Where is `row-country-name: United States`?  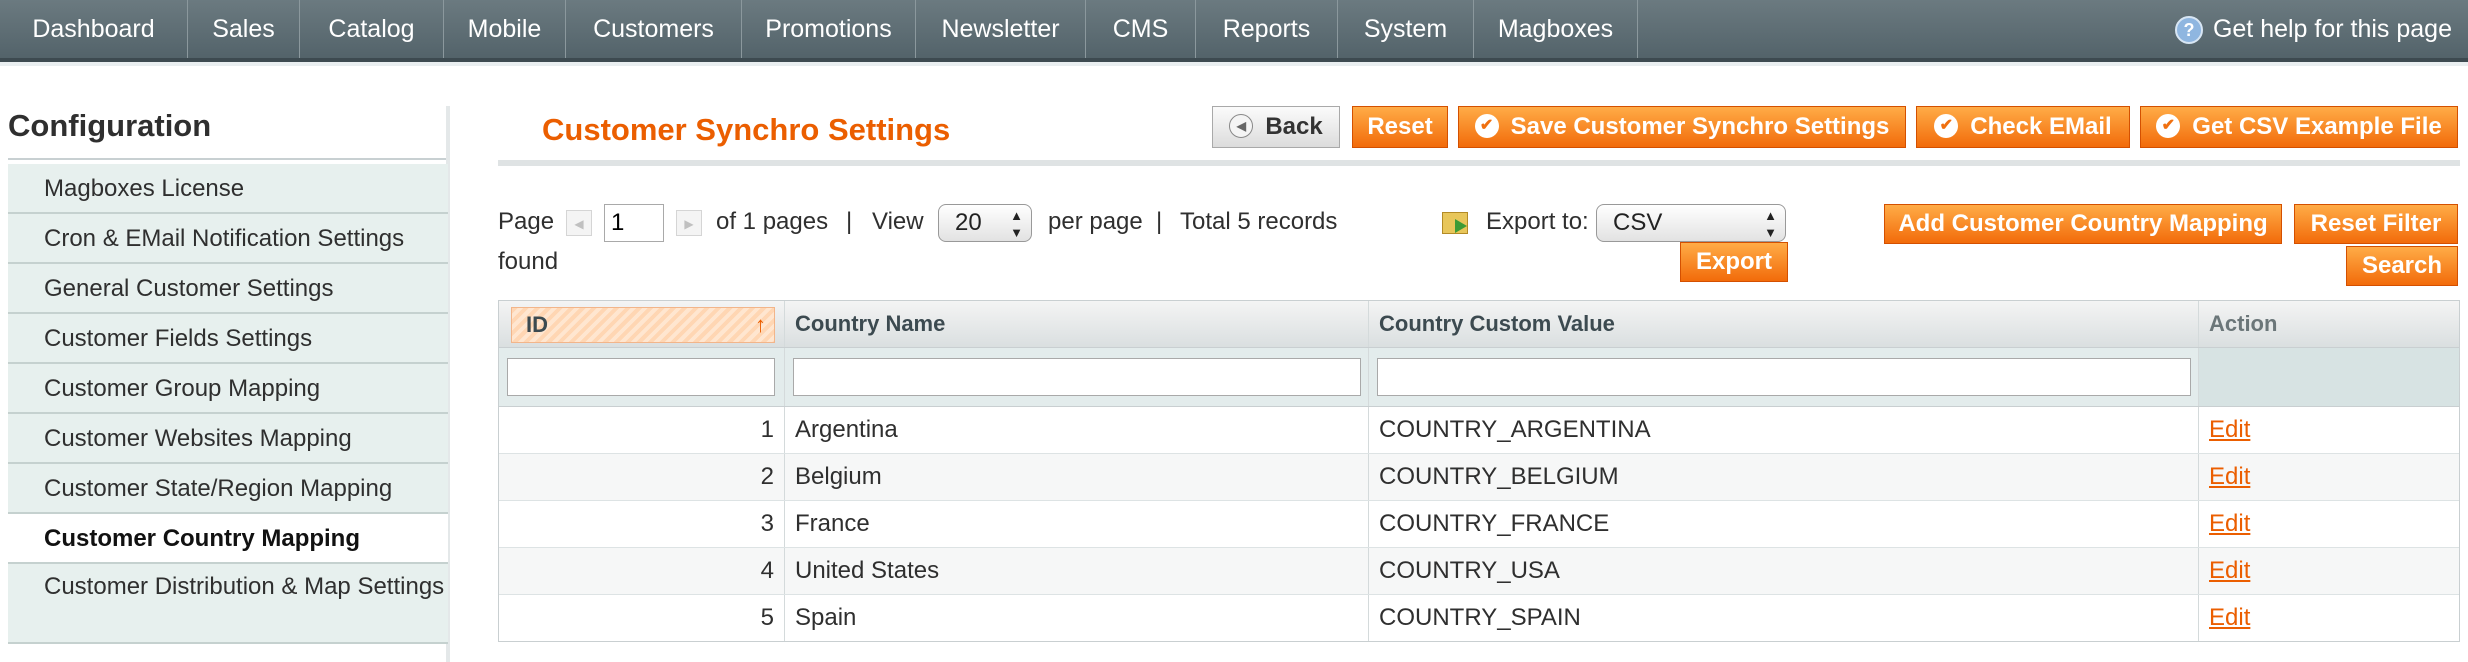
row-country-name: United States is located at coordinates (1077, 571).